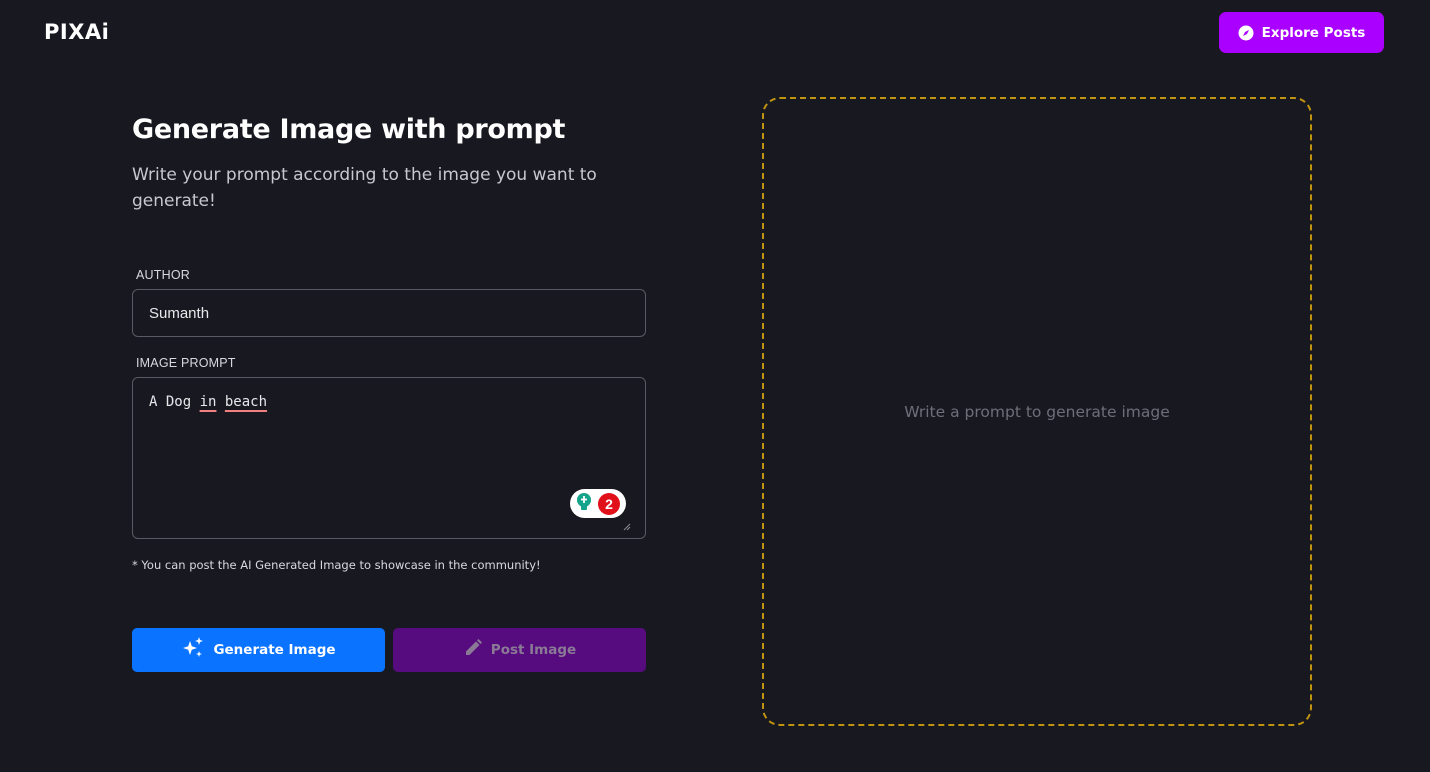 Image resolution: width=1430 pixels, height=772 pixels. What do you see at coordinates (1313, 32) in the screenshot?
I see `explore-posts-label: Explore Posts` at bounding box center [1313, 32].